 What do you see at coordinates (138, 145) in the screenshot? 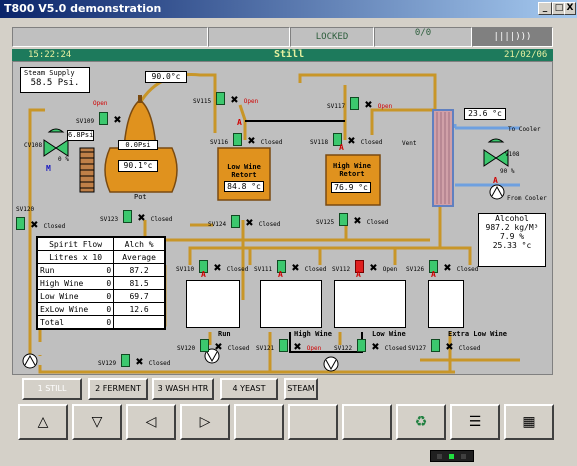
I see `pot-pressure: 0.0Psi` at bounding box center [138, 145].